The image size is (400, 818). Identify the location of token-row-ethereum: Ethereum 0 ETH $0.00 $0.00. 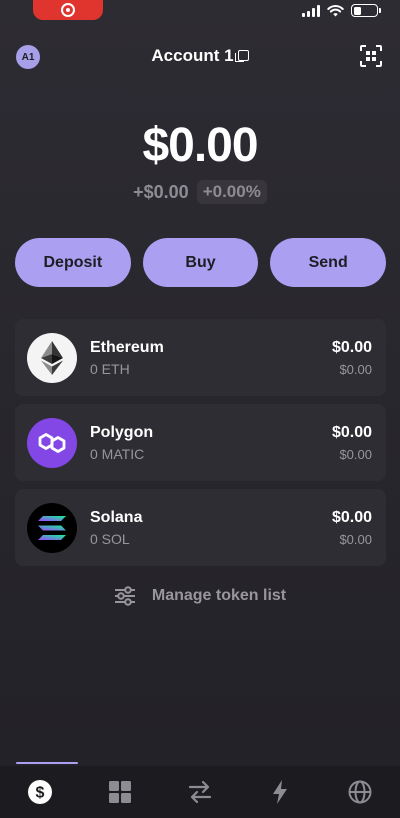
(200, 357).